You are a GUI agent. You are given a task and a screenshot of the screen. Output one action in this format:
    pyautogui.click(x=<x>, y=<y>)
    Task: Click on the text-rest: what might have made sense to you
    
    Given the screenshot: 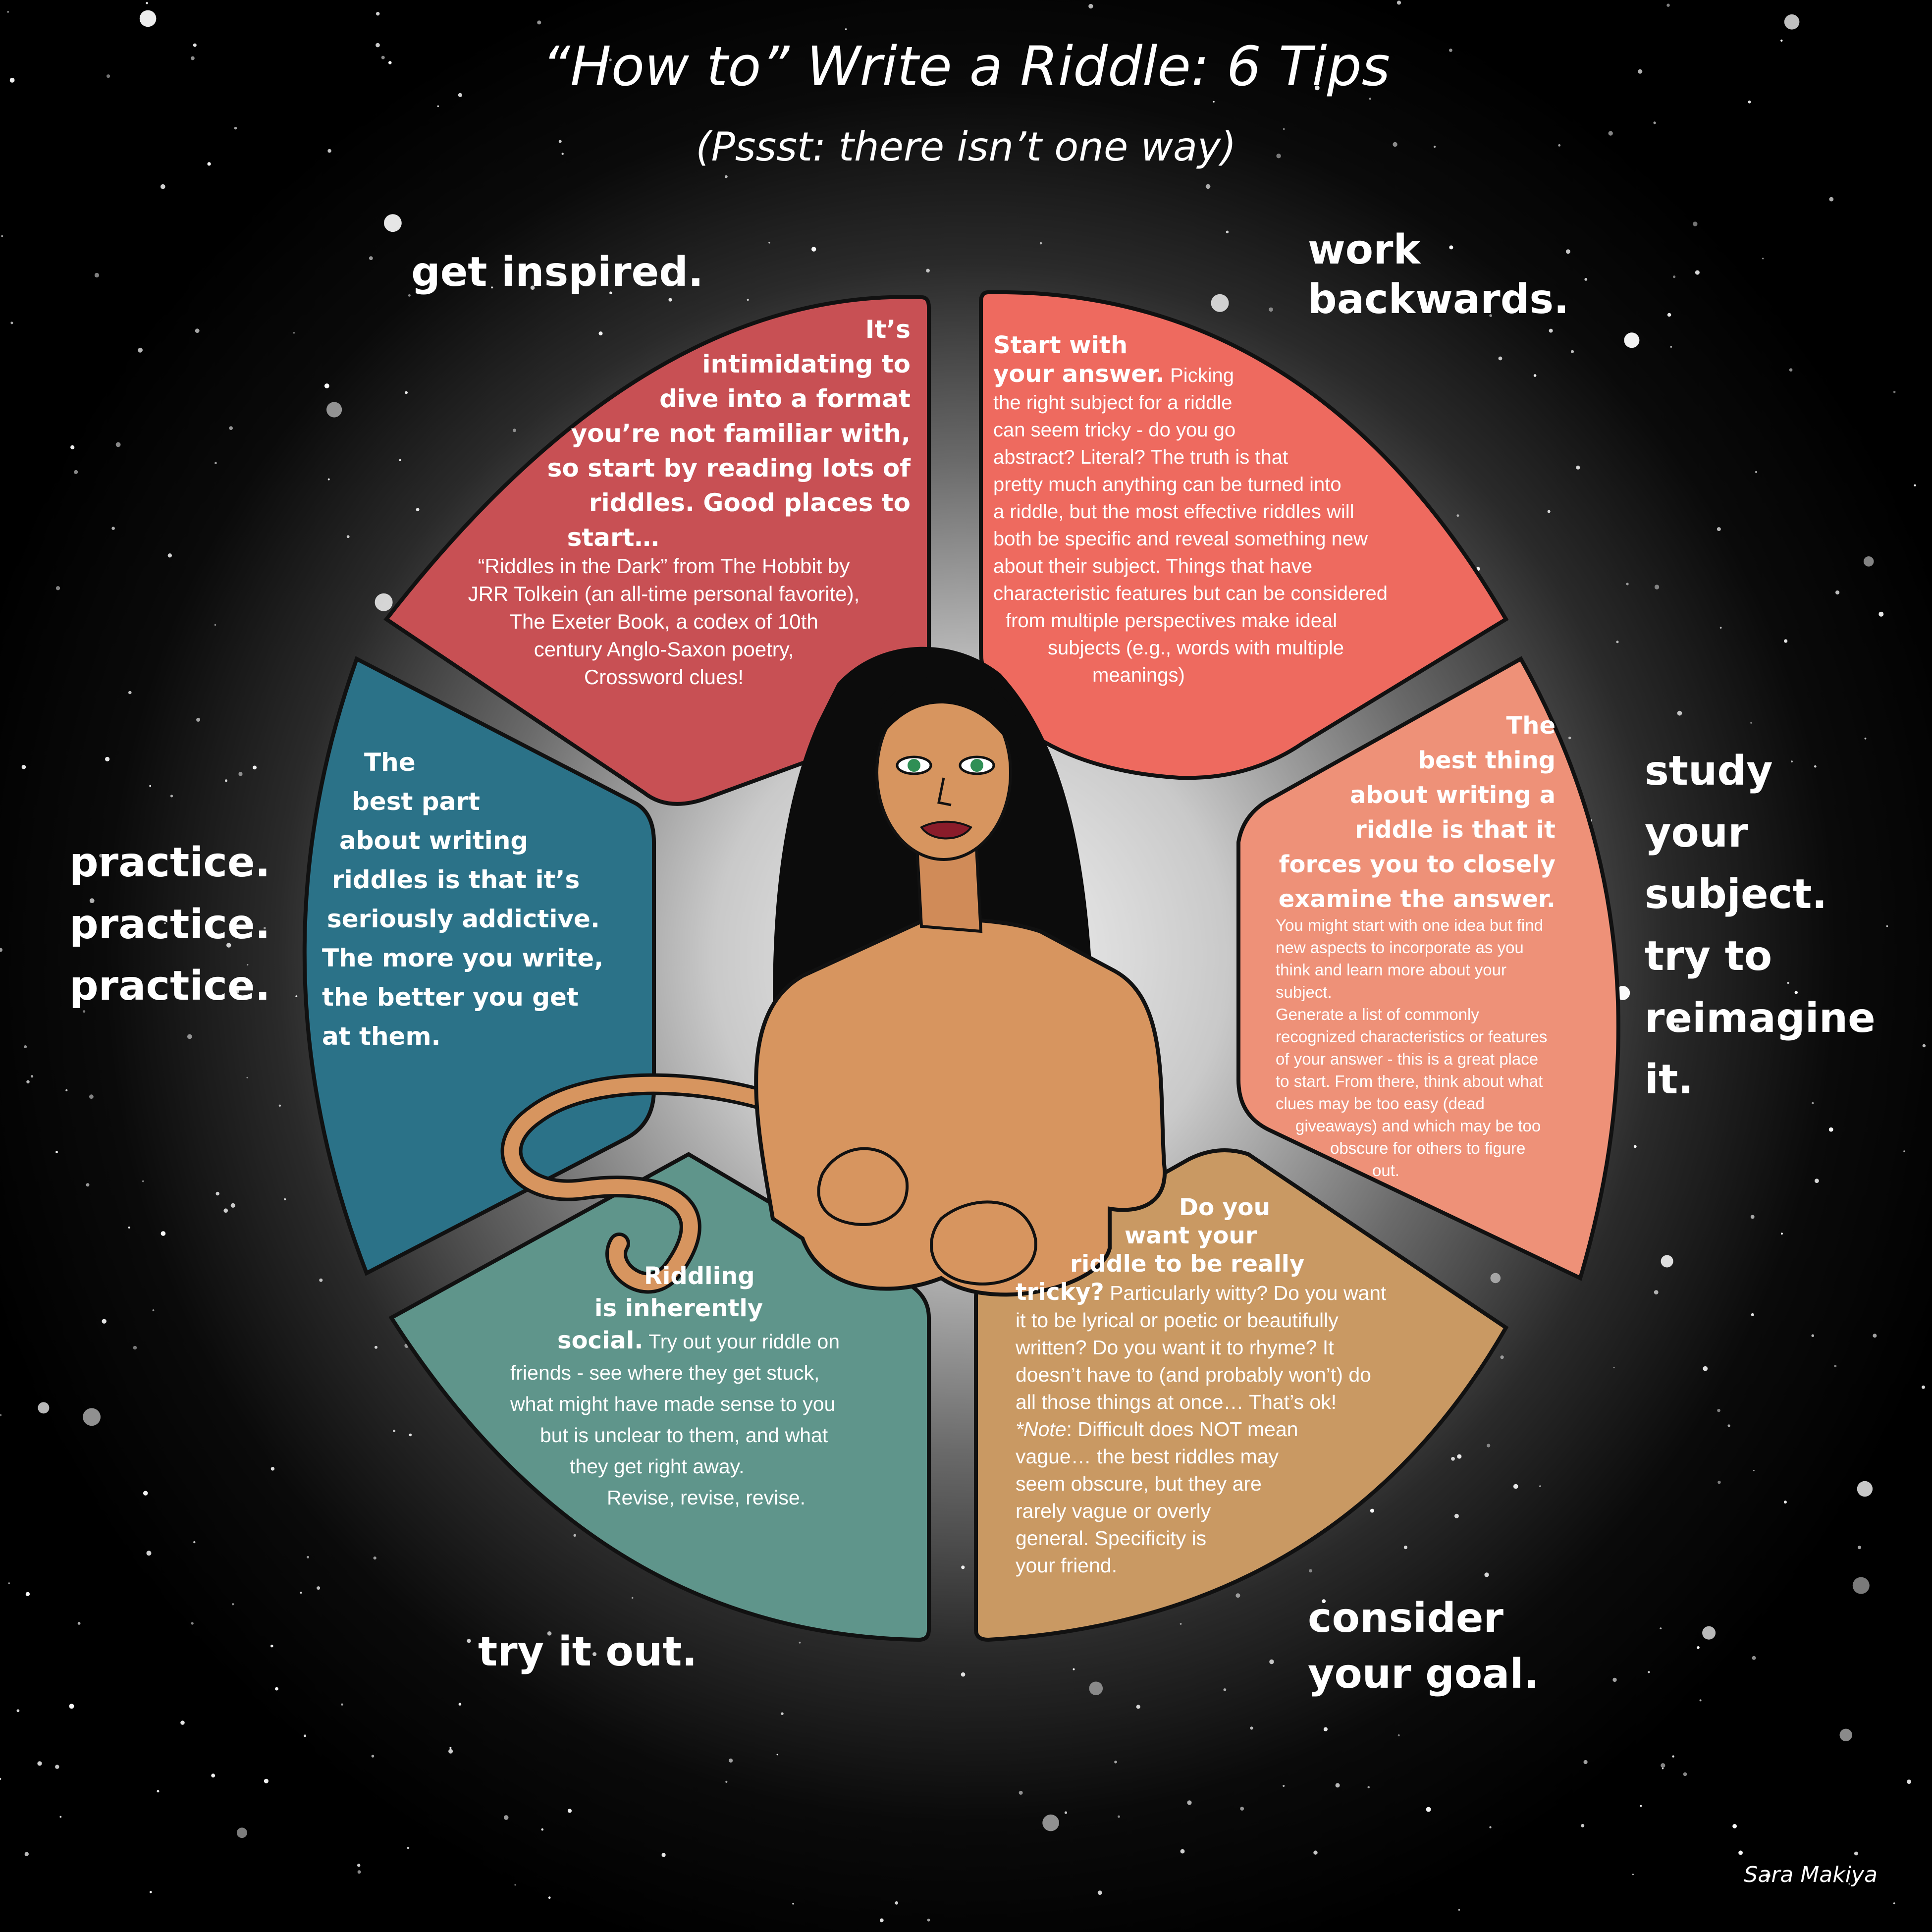 What is the action you would take?
    pyautogui.click(x=673, y=1404)
    